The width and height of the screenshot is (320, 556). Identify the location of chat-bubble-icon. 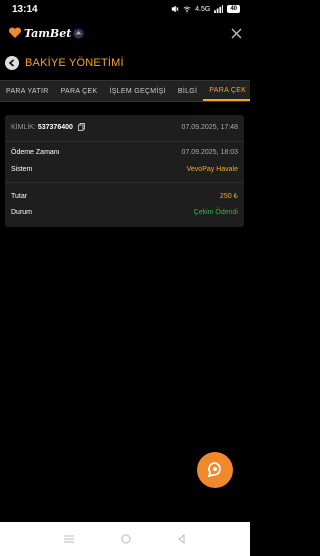
(214, 470).